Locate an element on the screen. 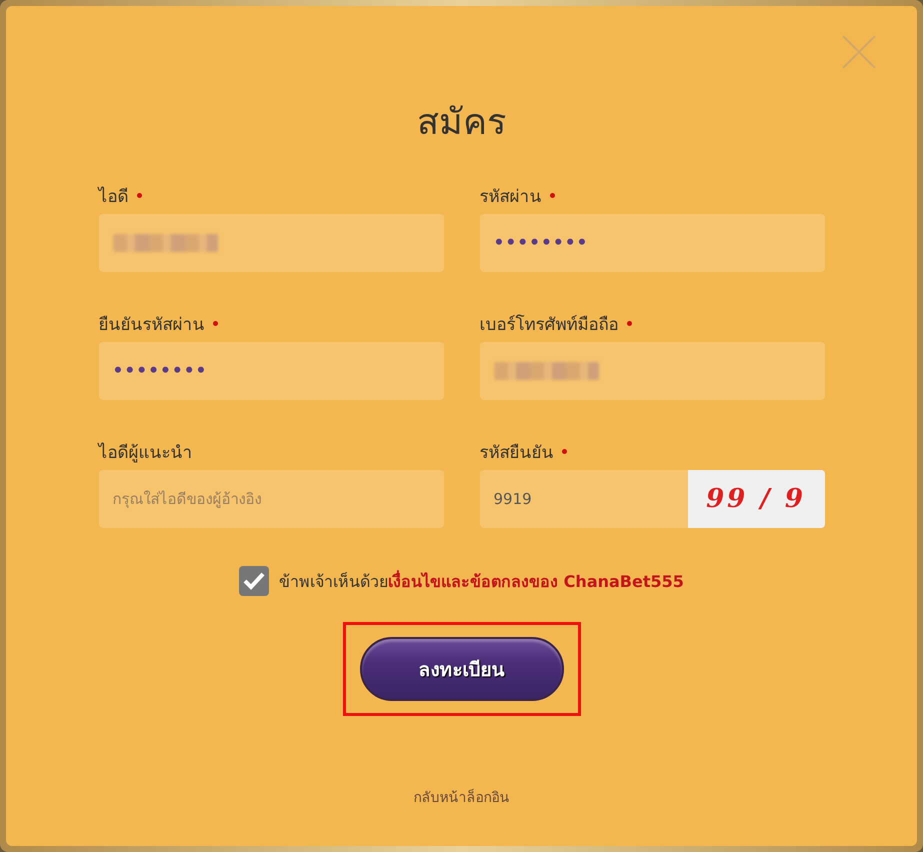  close-icon is located at coordinates (859, 52).